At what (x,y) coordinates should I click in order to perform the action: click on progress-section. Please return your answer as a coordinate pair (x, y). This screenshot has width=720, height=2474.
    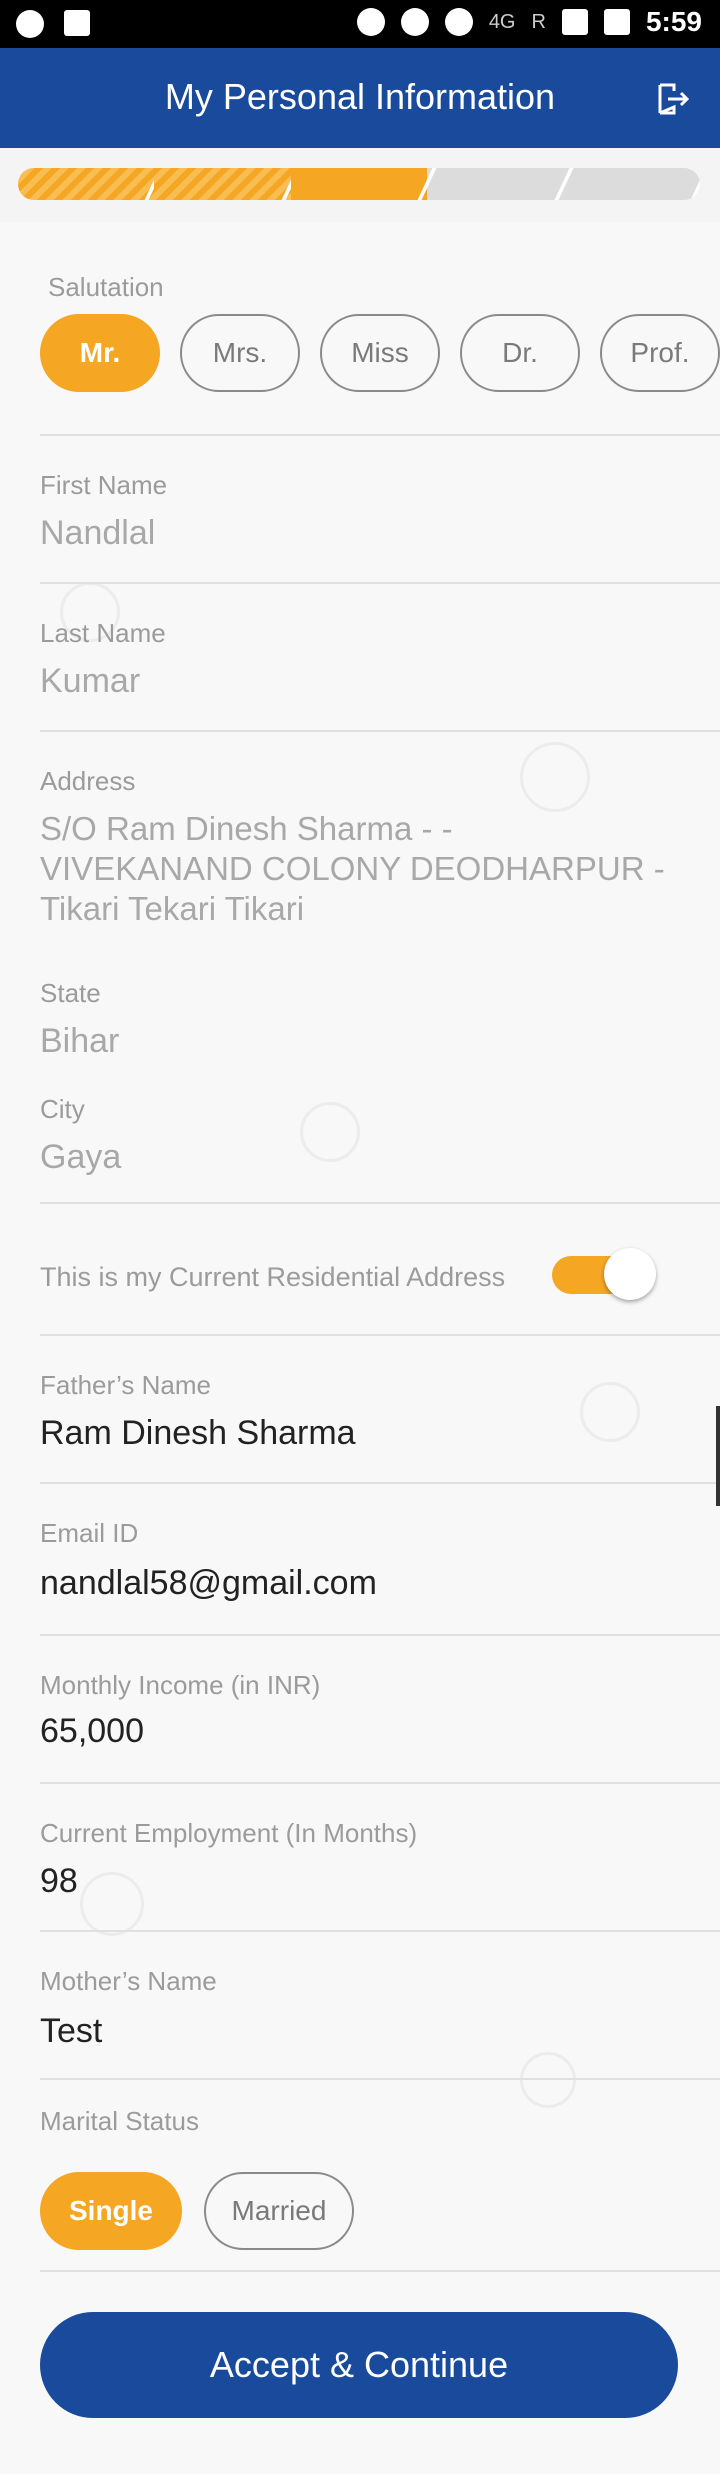
    Looking at the image, I should click on (360, 185).